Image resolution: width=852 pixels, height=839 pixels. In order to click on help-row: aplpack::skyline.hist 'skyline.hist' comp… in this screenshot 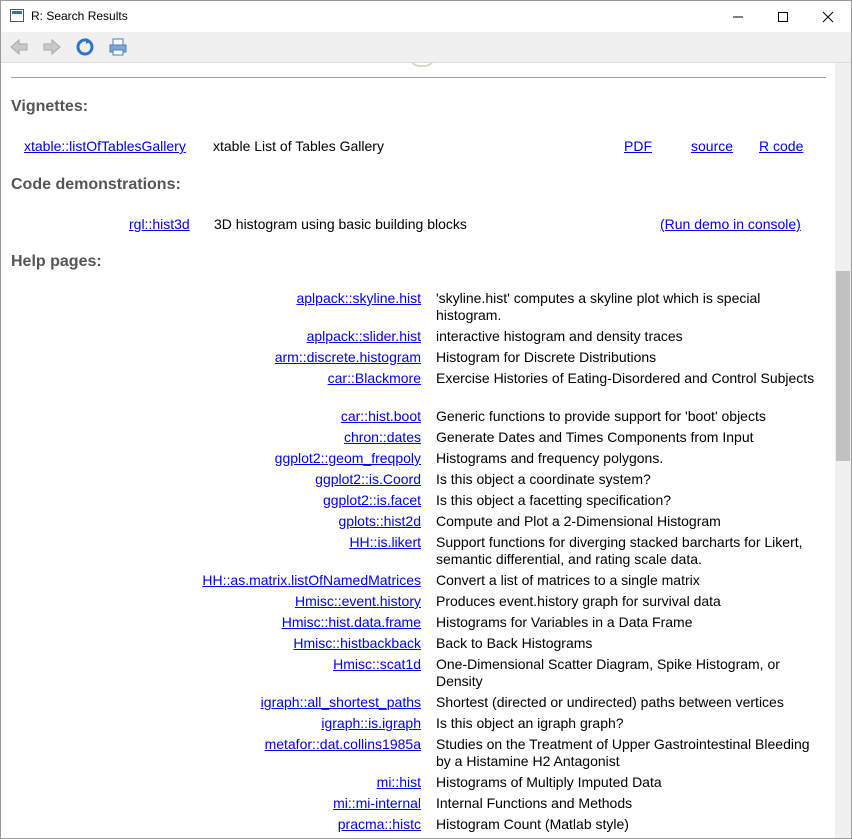, I will do `click(418, 307)`.